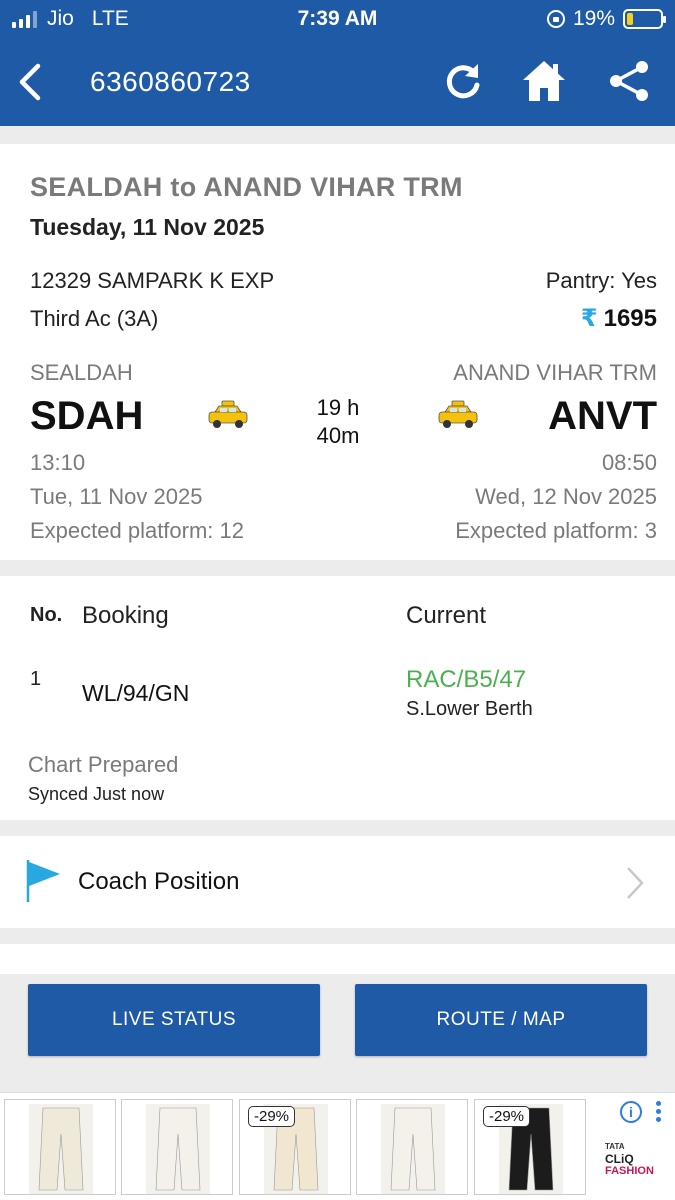 This screenshot has width=675, height=1200. What do you see at coordinates (644, 19) in the screenshot?
I see `battery-icon` at bounding box center [644, 19].